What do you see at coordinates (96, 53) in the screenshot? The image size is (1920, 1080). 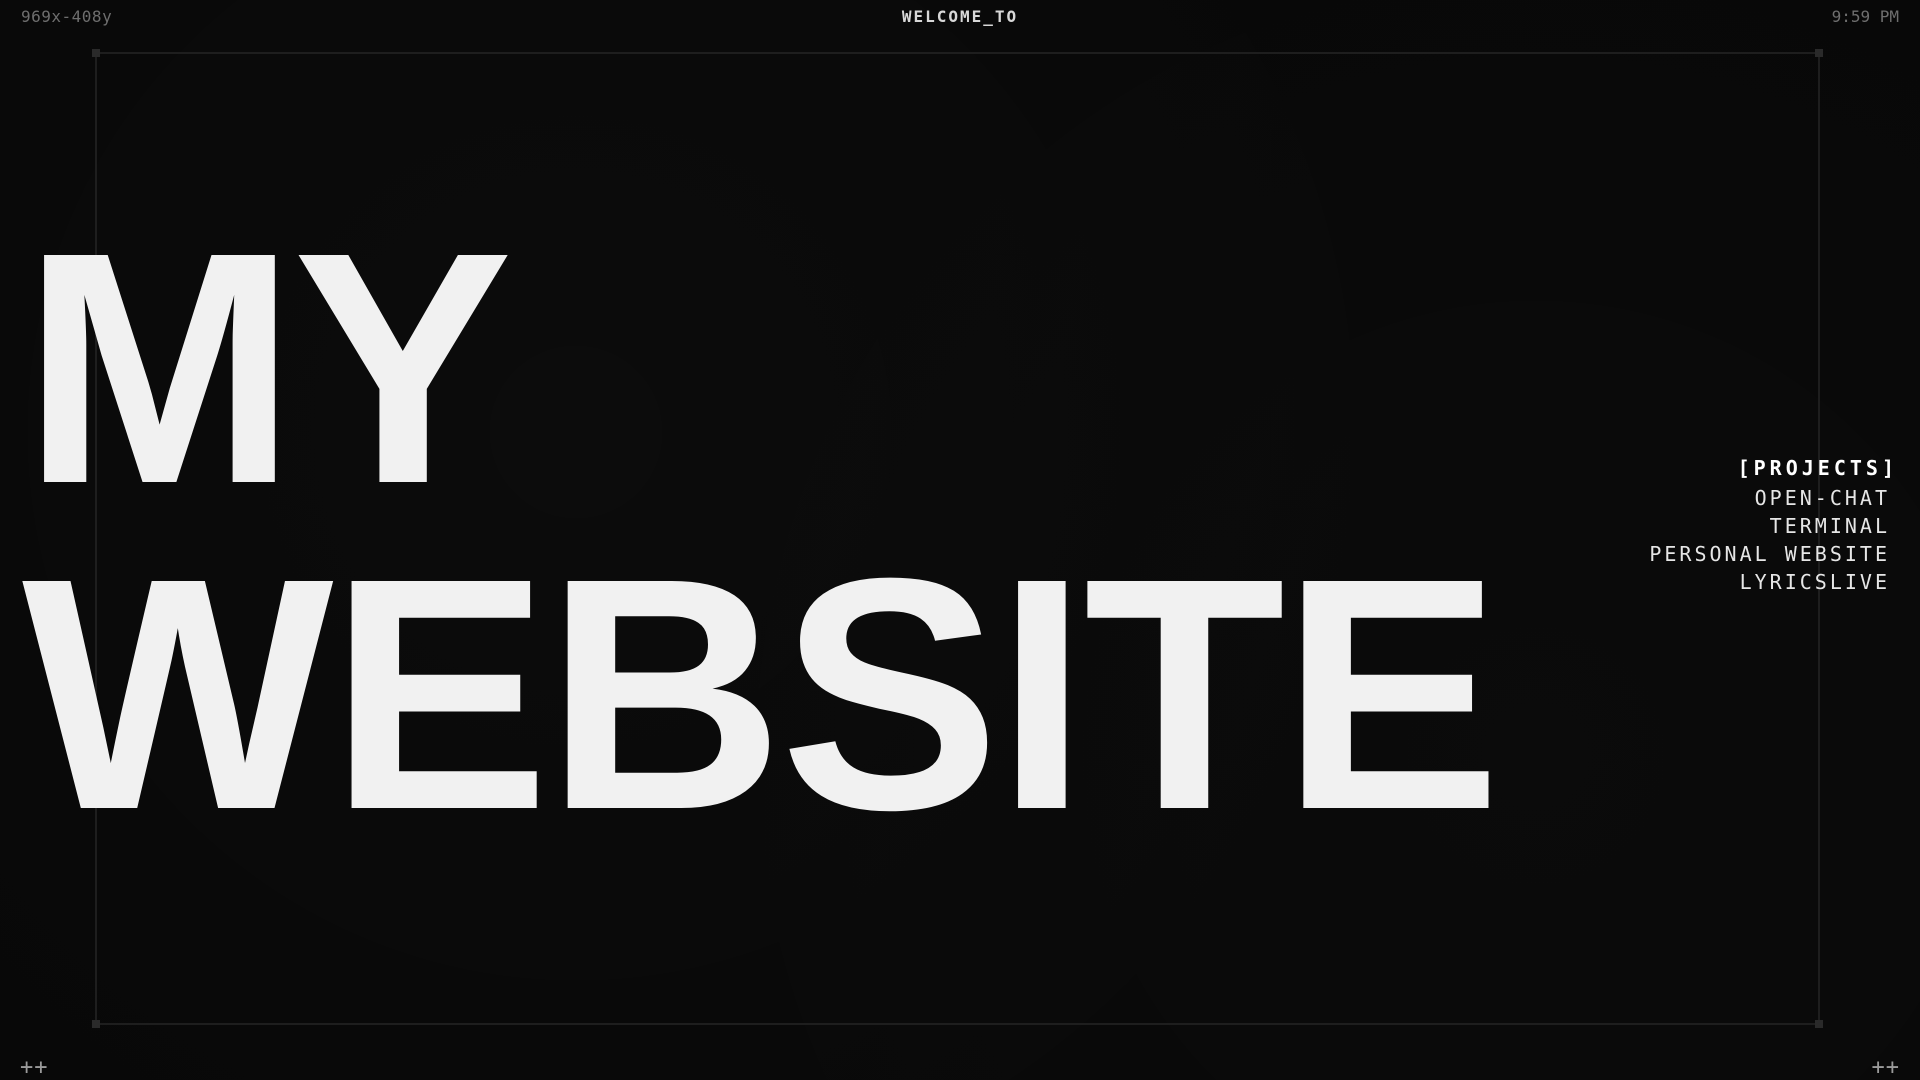 I see `frame-corner-top-left` at bounding box center [96, 53].